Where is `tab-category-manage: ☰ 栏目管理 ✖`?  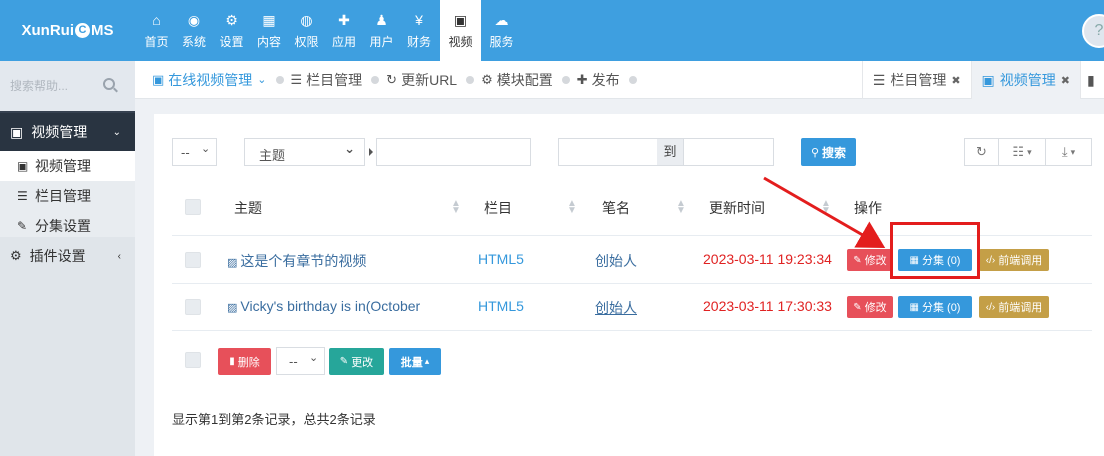
tab-category-manage: ☰ 栏目管理 ✖ is located at coordinates (916, 80).